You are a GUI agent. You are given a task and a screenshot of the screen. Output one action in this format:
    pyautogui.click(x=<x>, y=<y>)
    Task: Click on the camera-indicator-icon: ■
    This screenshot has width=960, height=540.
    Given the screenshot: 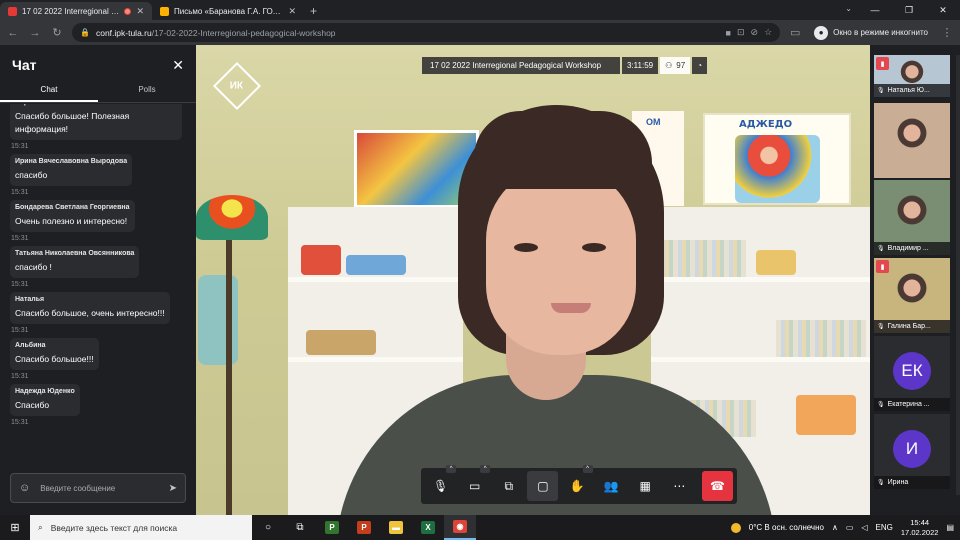 What is the action you would take?
    pyautogui.click(x=728, y=33)
    